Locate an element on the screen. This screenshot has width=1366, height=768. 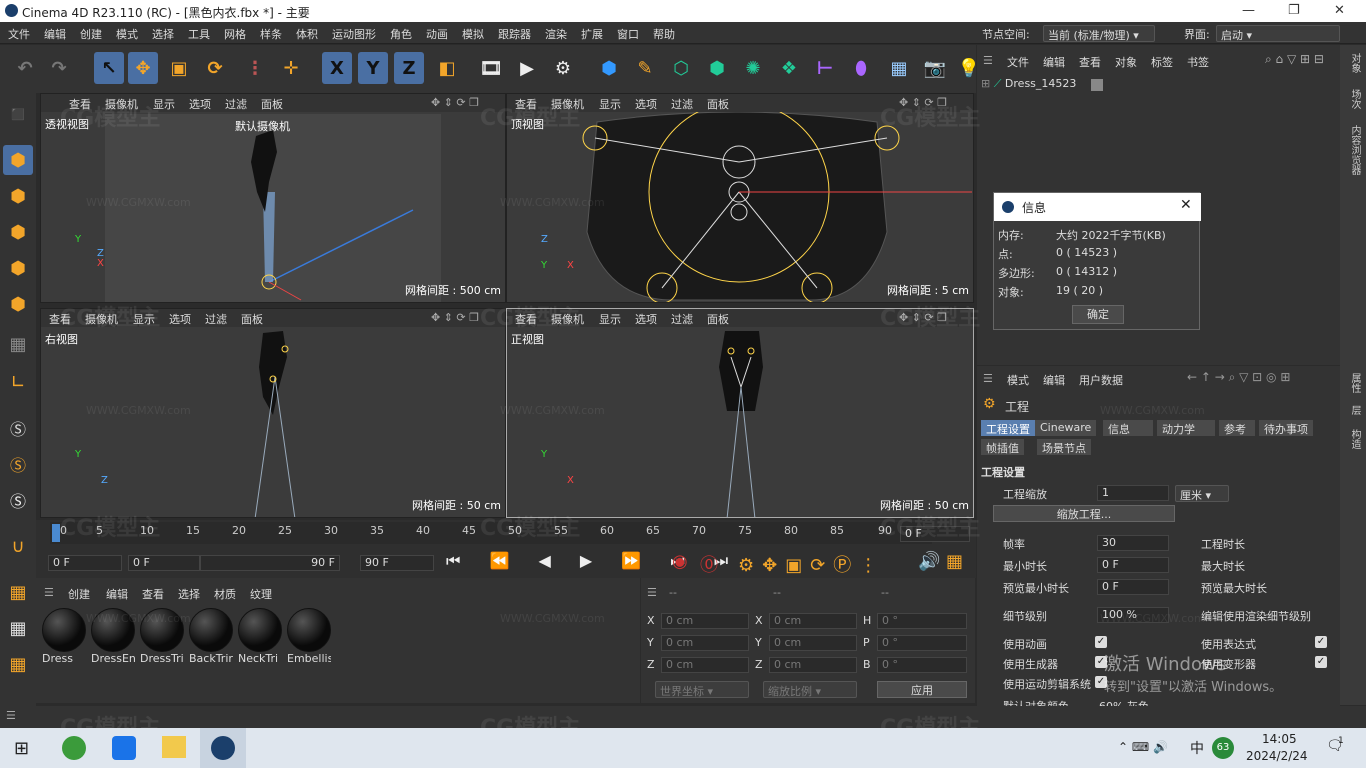
move-tool-icon: ✥ is located at coordinates (143, 68).